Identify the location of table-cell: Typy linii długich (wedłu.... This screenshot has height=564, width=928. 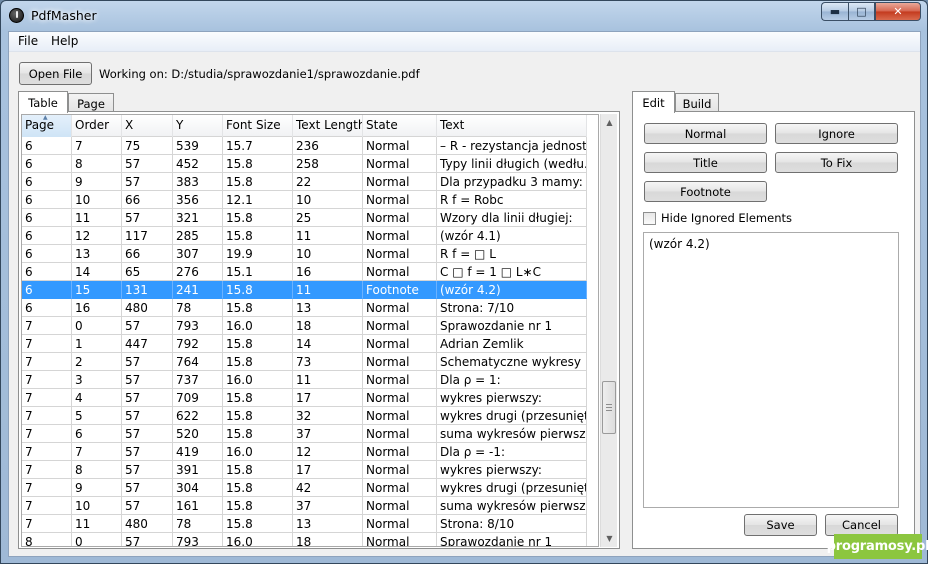
(512, 164).